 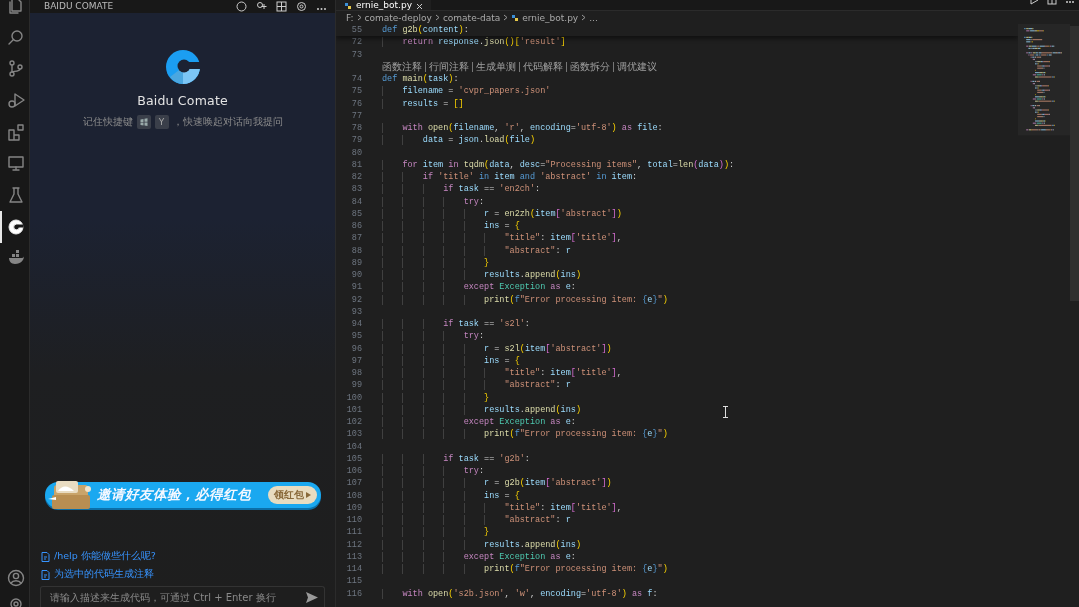 I want to click on code-line: "title": item['title'],, so click(x=502, y=238).